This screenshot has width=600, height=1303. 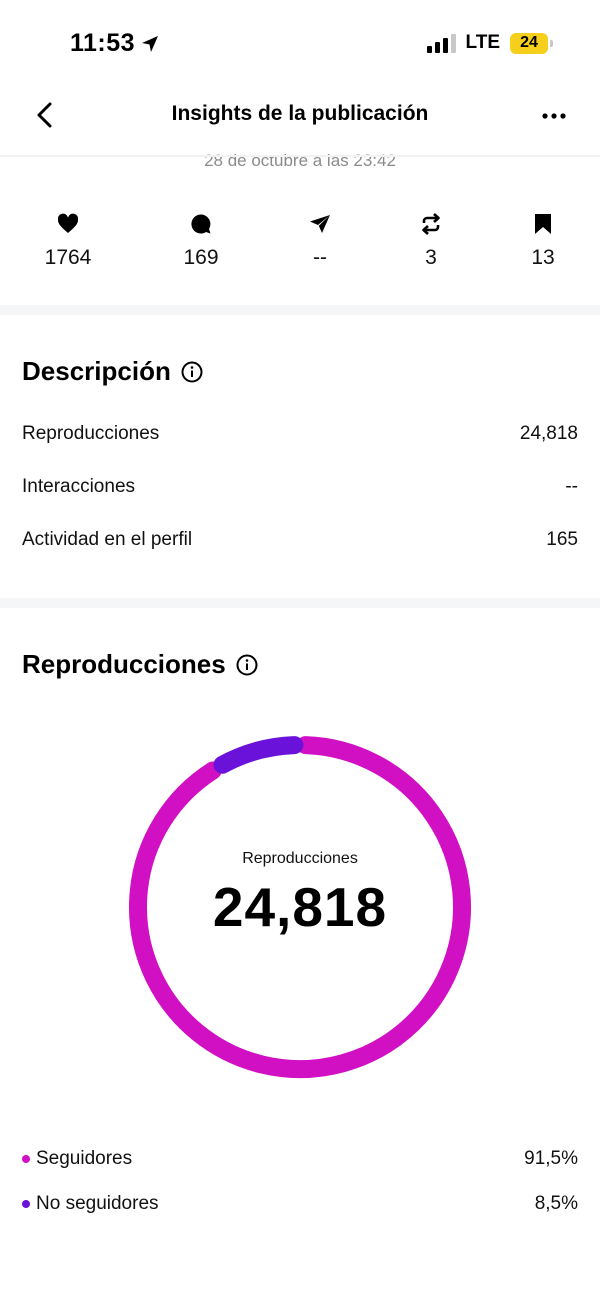 What do you see at coordinates (431, 241) in the screenshot?
I see `stat-reposts: 3` at bounding box center [431, 241].